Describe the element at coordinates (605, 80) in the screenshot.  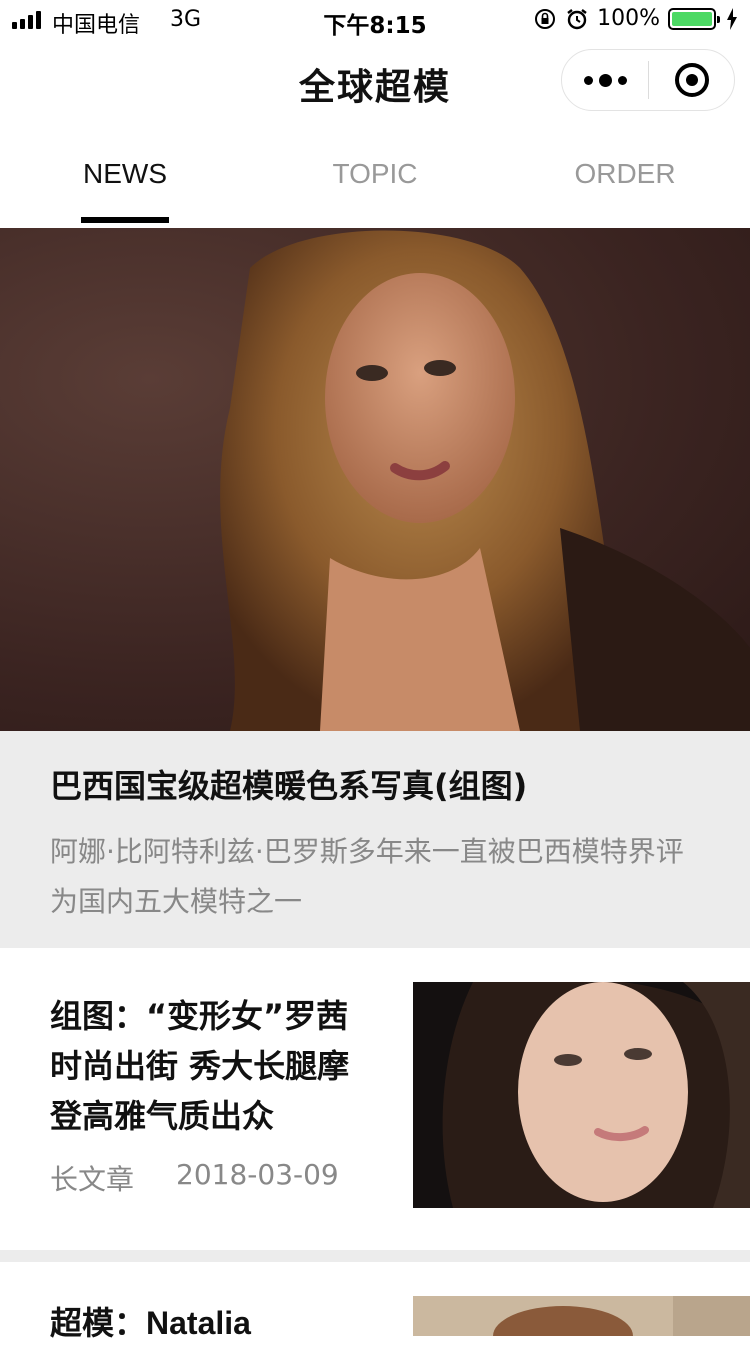
I see `more-dots-icon` at that location.